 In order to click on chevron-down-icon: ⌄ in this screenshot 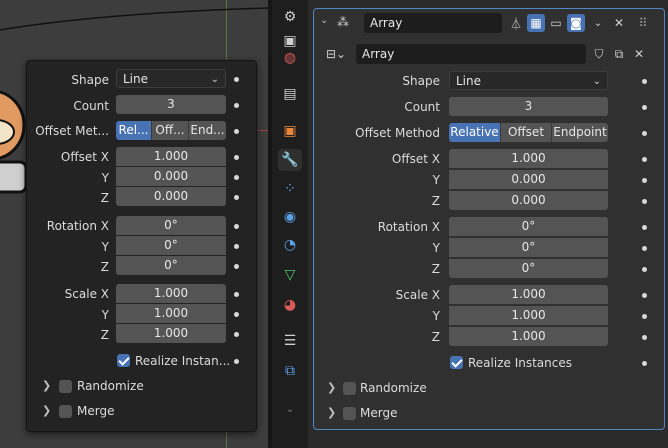, I will do `click(290, 409)`.